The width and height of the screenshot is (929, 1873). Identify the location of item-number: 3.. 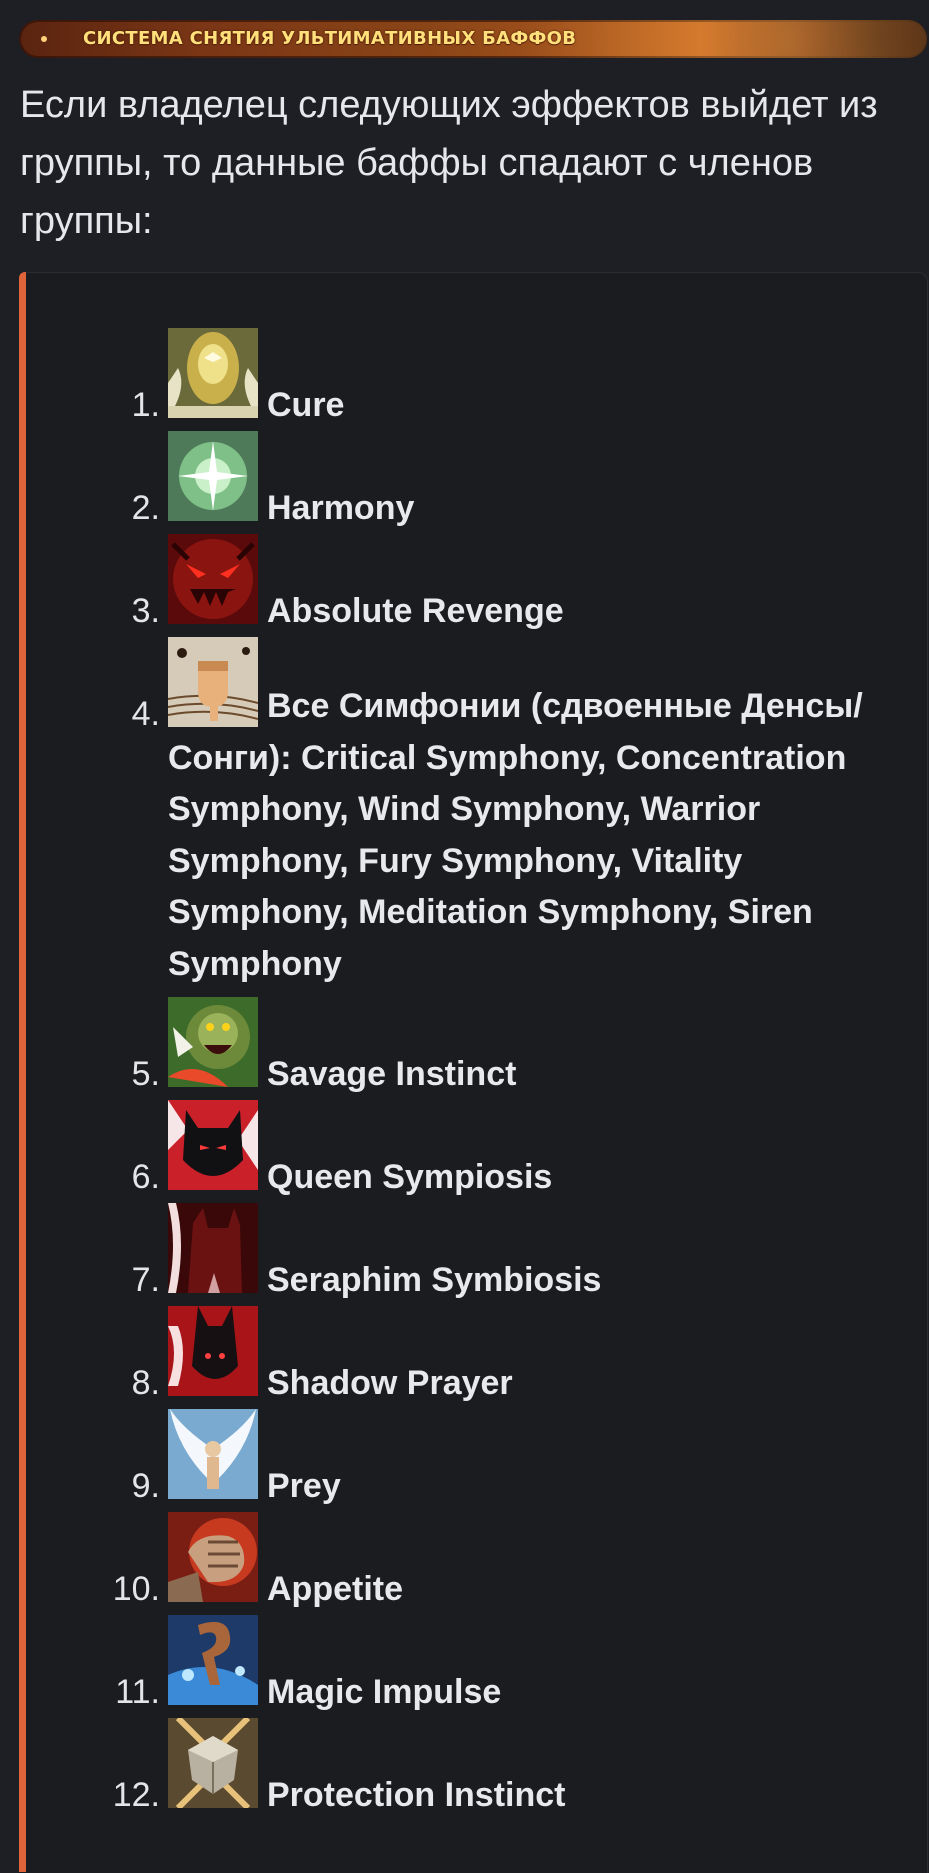
(145, 611).